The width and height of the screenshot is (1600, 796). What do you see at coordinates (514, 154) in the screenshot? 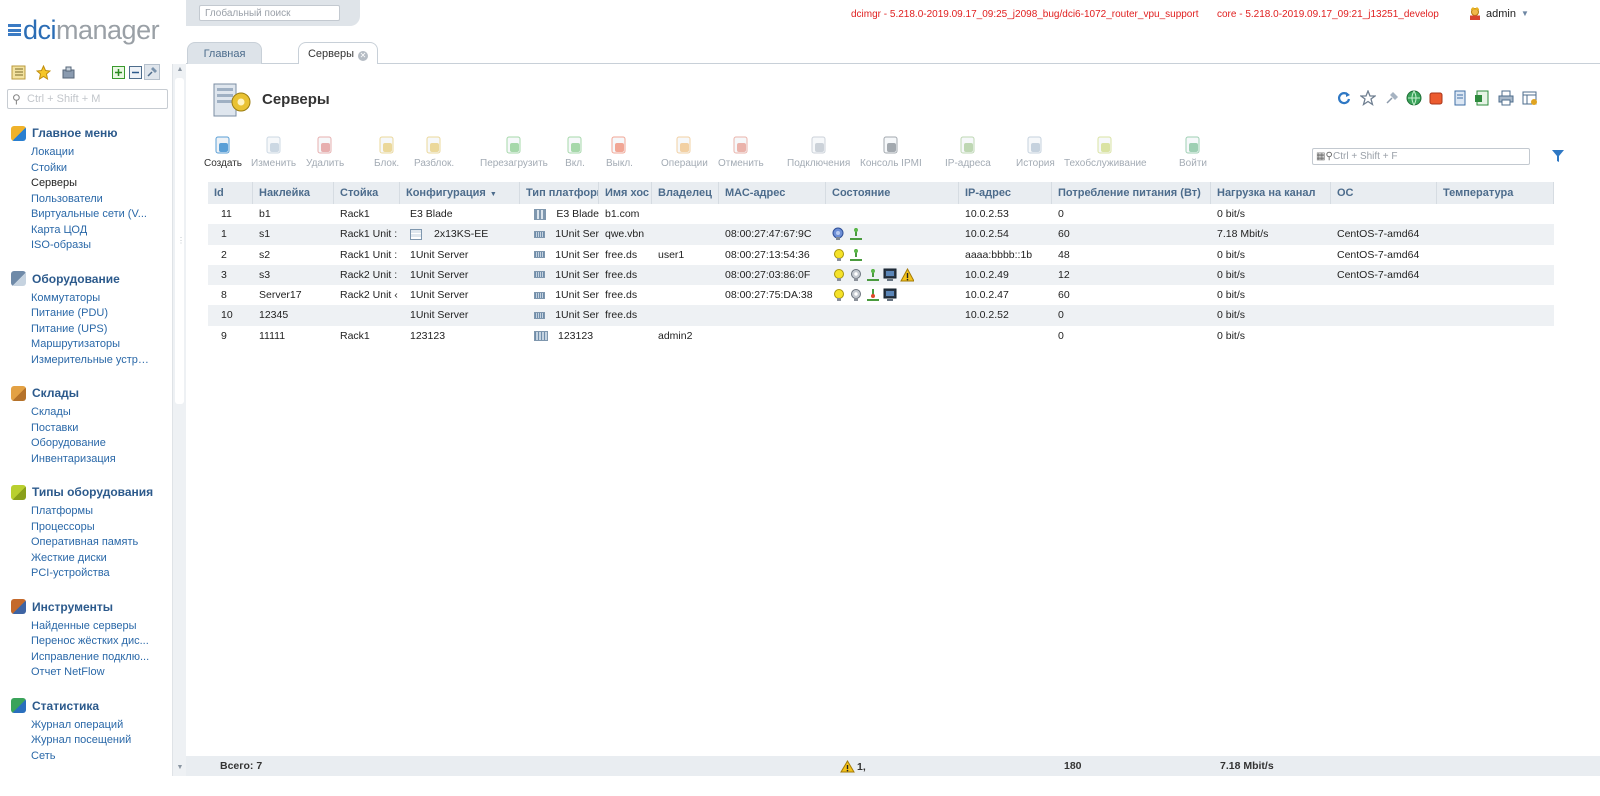
I see `reboot-button: Перезагрузить` at bounding box center [514, 154].